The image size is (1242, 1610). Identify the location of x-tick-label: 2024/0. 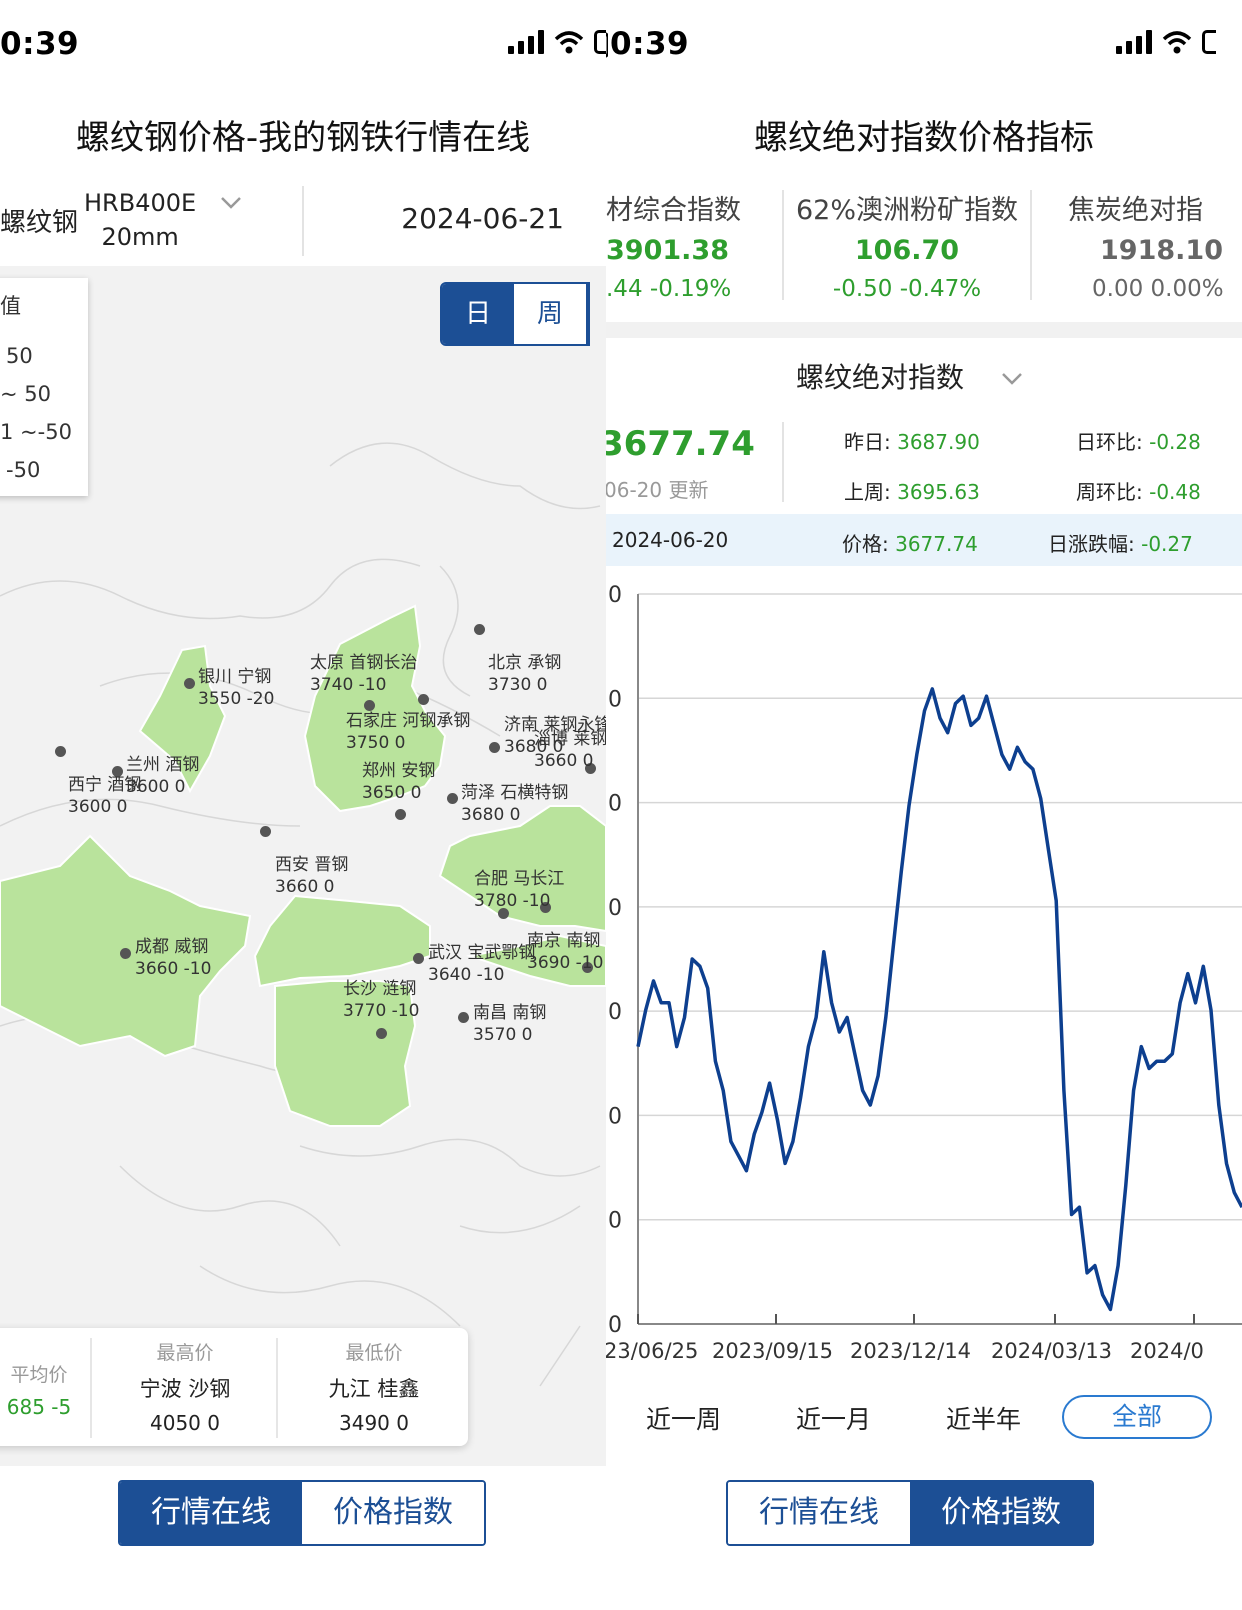
(1167, 1351).